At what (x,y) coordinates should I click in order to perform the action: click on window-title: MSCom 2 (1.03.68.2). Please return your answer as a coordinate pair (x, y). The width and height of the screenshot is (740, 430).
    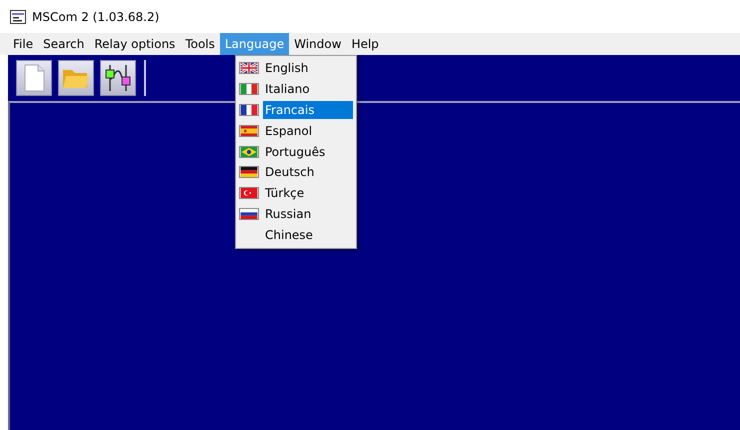
    Looking at the image, I should click on (96, 17).